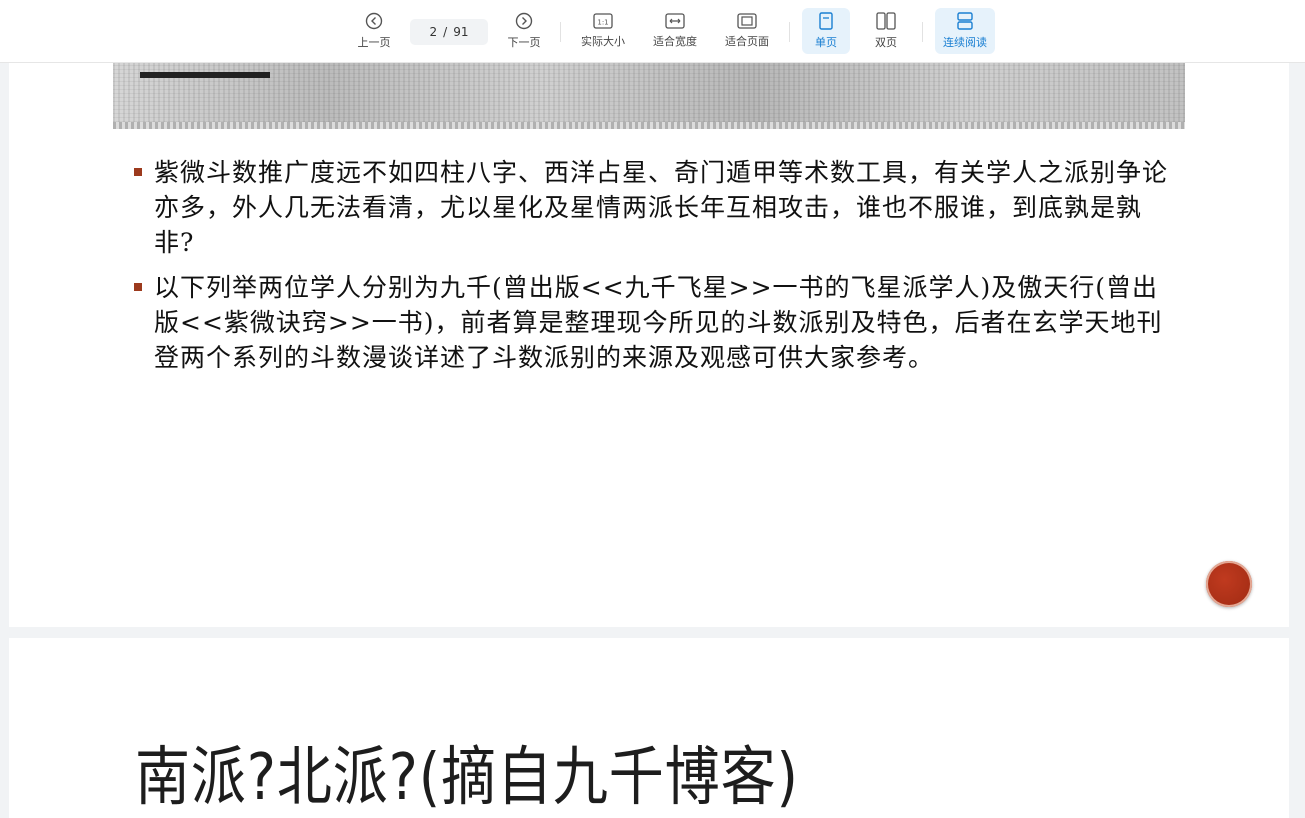 This screenshot has height=818, width=1305. What do you see at coordinates (886, 21) in the screenshot?
I see `double-page-icon` at bounding box center [886, 21].